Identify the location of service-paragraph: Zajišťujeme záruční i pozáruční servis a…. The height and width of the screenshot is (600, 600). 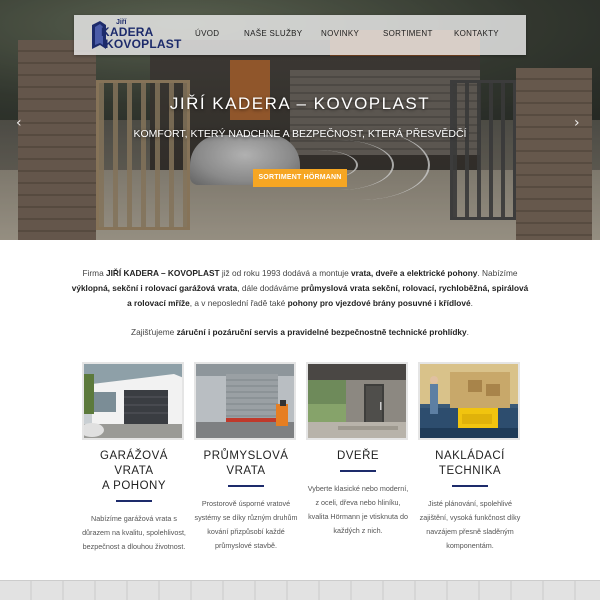
(300, 332).